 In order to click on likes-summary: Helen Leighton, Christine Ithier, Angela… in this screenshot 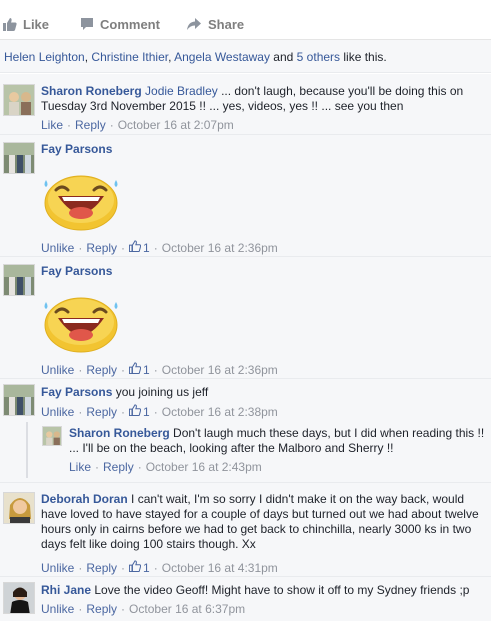, I will do `click(245, 56)`.